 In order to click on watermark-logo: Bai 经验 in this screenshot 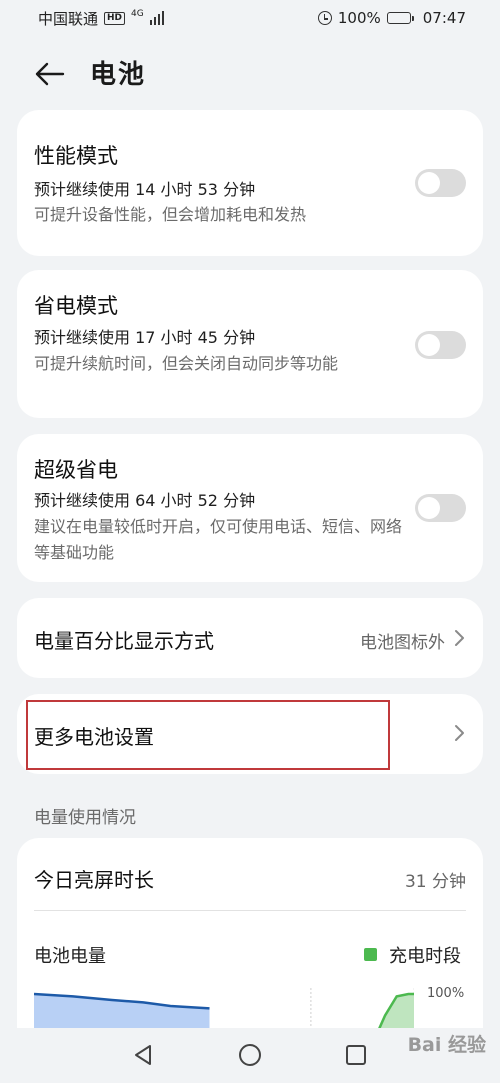, I will do `click(446, 1045)`.